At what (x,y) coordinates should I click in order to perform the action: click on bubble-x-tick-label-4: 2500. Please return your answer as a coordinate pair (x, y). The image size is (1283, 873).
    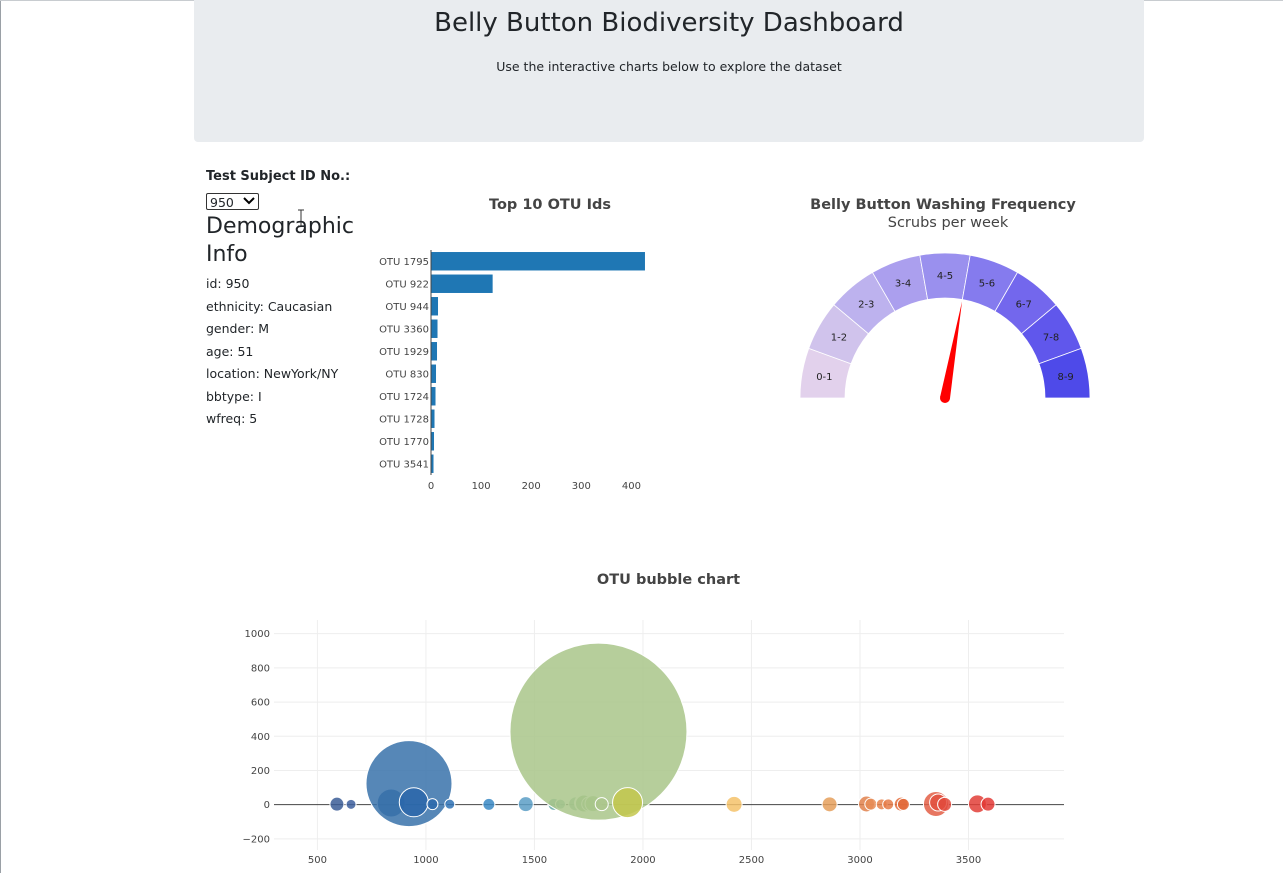
    Looking at the image, I should click on (751, 860).